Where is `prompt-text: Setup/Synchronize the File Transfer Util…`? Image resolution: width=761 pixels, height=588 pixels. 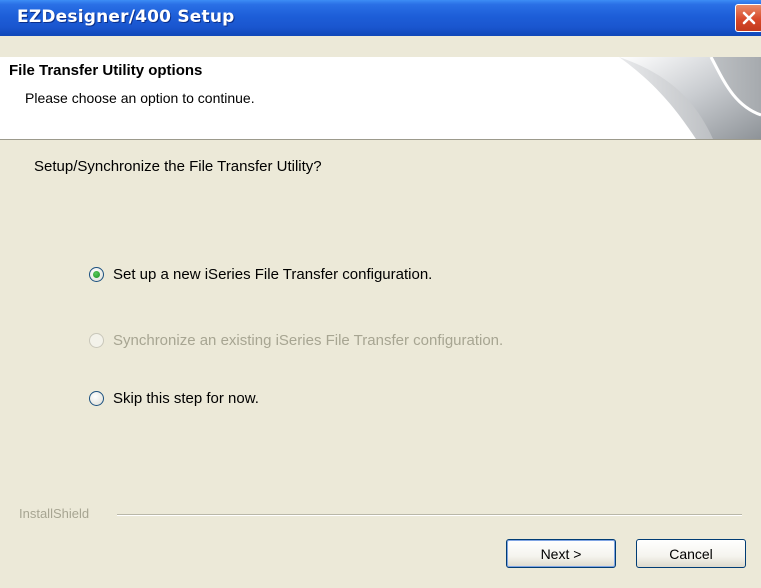
prompt-text: Setup/Synchronize the File Transfer Util… is located at coordinates (178, 166).